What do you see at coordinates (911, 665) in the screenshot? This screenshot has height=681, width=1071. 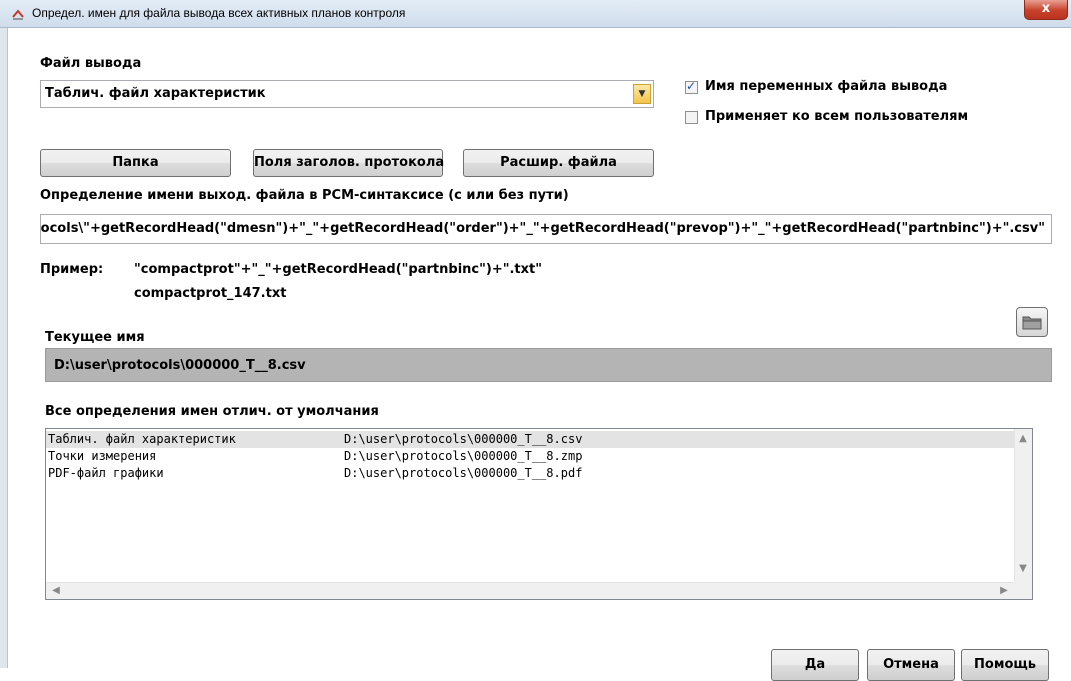 I see `cancel-button: Отмена` at bounding box center [911, 665].